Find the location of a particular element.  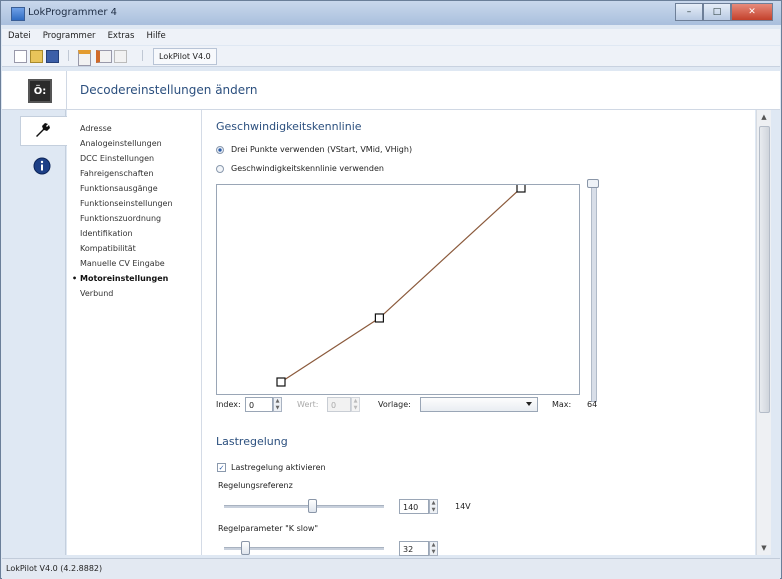

scroll-down-icon: ▼ is located at coordinates (764, 548).